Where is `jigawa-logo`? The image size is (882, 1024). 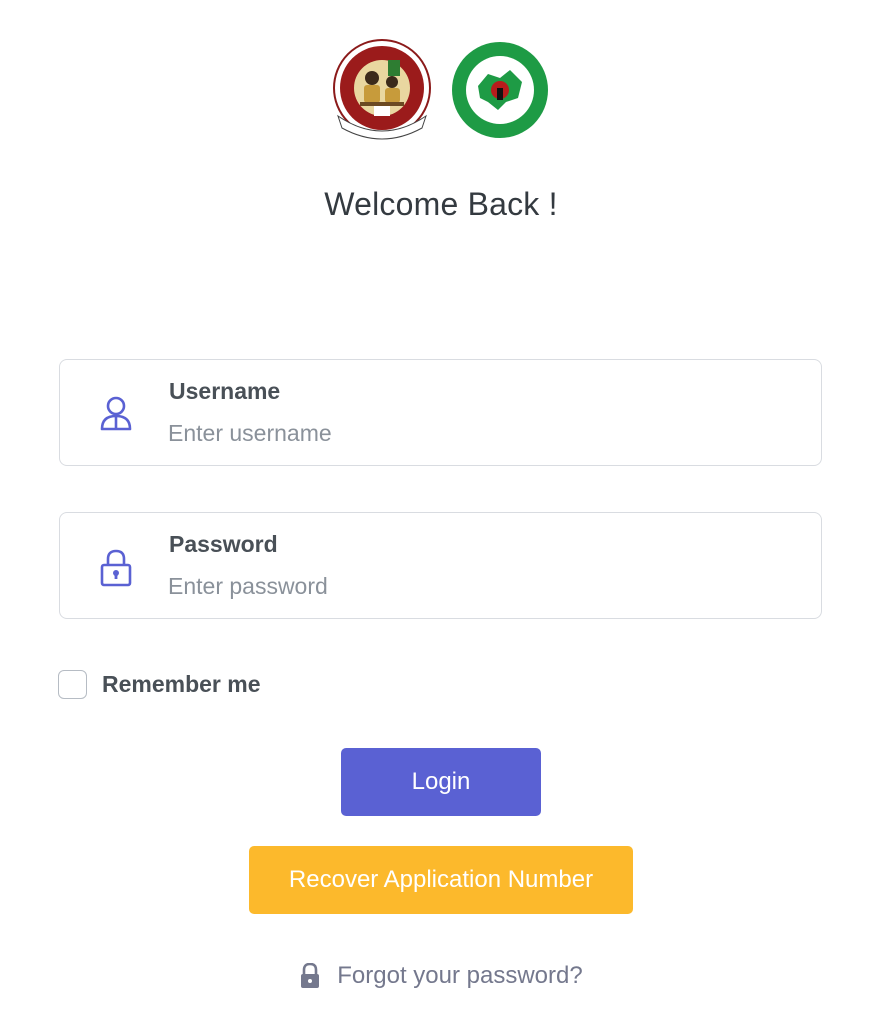 jigawa-logo is located at coordinates (500, 90).